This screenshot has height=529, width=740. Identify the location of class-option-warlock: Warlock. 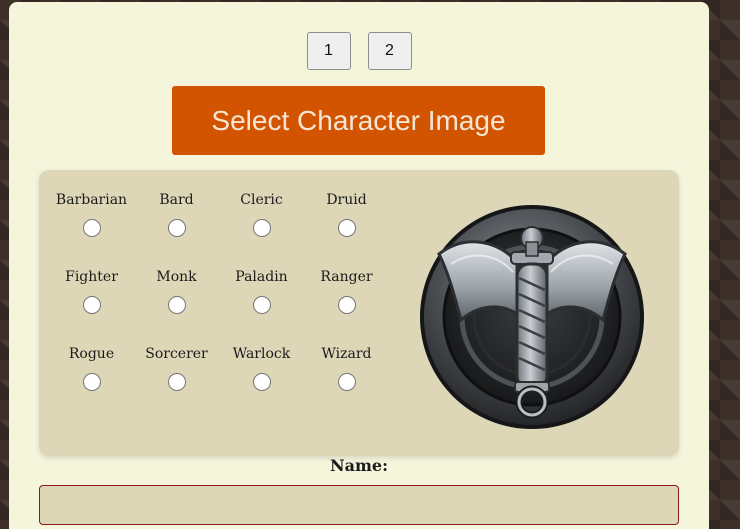
(261, 382).